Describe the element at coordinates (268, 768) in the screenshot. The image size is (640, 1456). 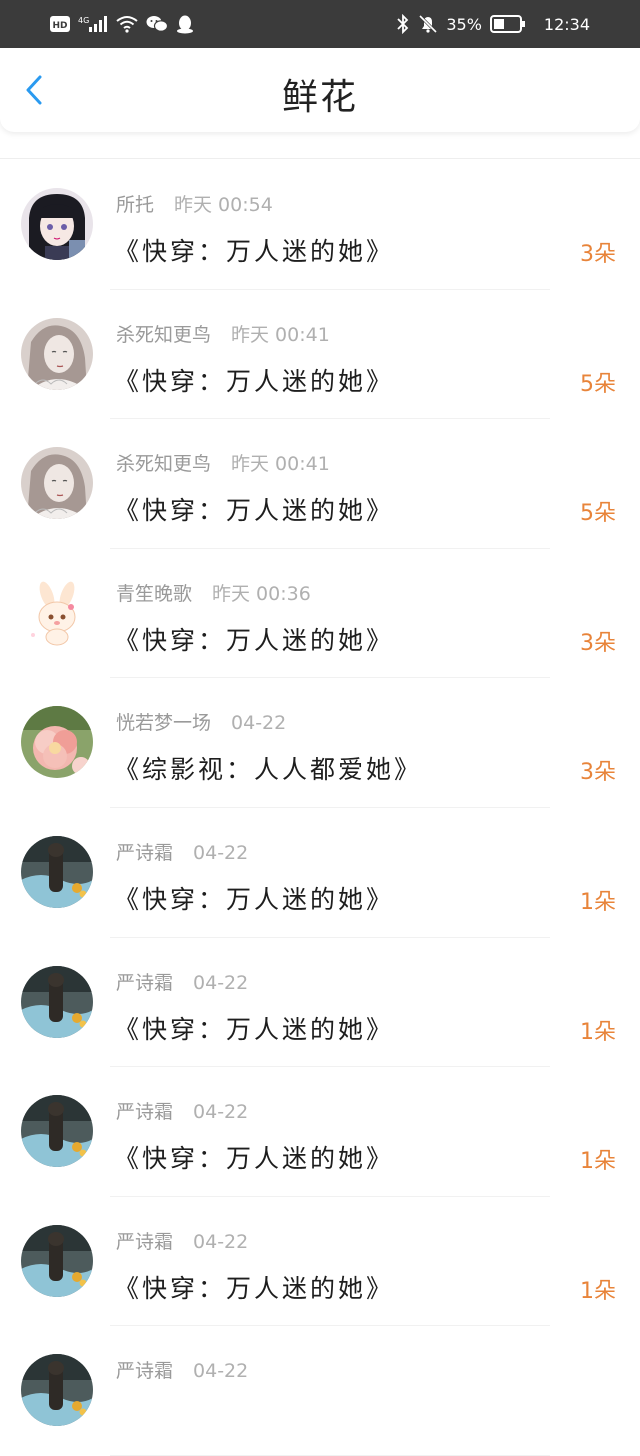
I see `book-title: 《综影视：人人都爱她》` at that location.